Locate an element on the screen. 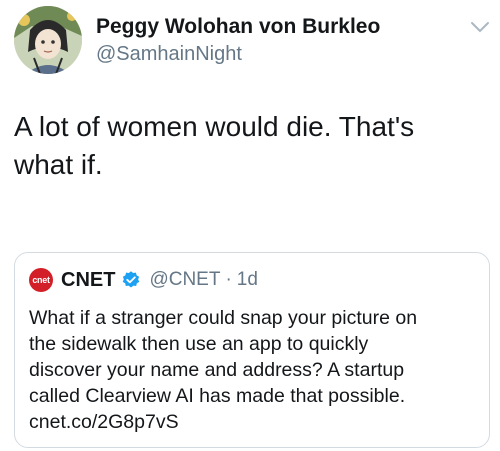 The width and height of the screenshot is (500, 451). avatar-illustration is located at coordinates (48, 40).